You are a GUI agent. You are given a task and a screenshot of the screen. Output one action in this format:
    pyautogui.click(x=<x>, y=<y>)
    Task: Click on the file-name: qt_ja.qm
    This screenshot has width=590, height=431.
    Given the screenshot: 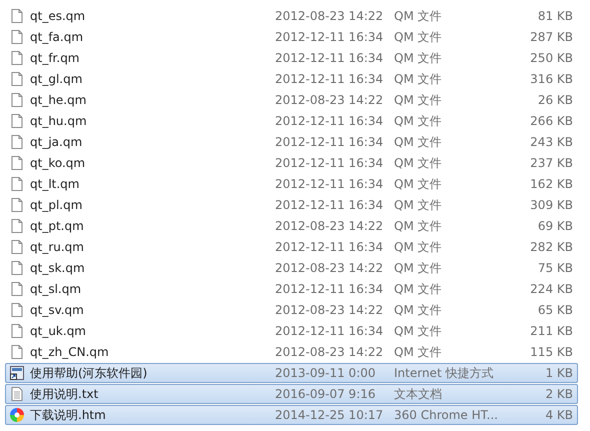 What is the action you would take?
    pyautogui.click(x=57, y=142)
    